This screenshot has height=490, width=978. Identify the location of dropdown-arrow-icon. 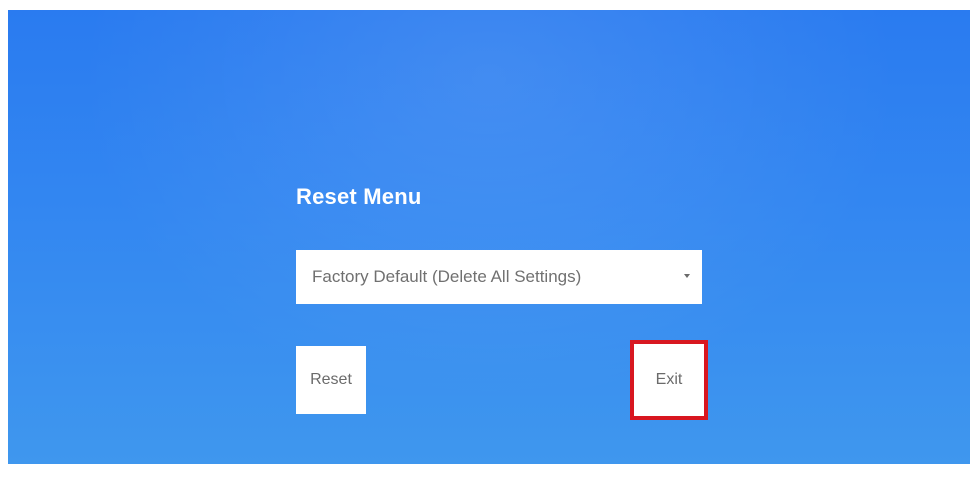
(687, 276).